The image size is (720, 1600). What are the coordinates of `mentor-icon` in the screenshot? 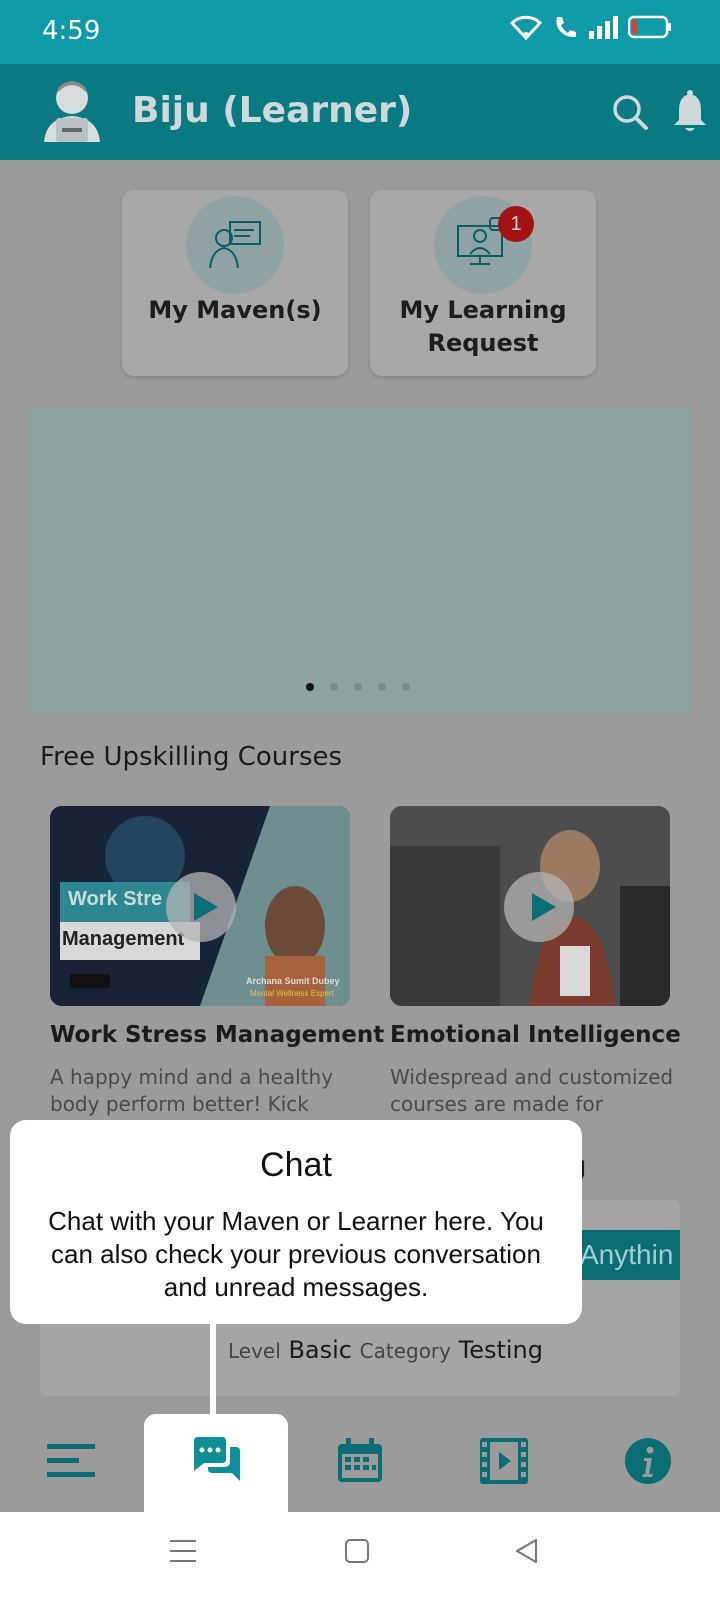 It's located at (235, 245).